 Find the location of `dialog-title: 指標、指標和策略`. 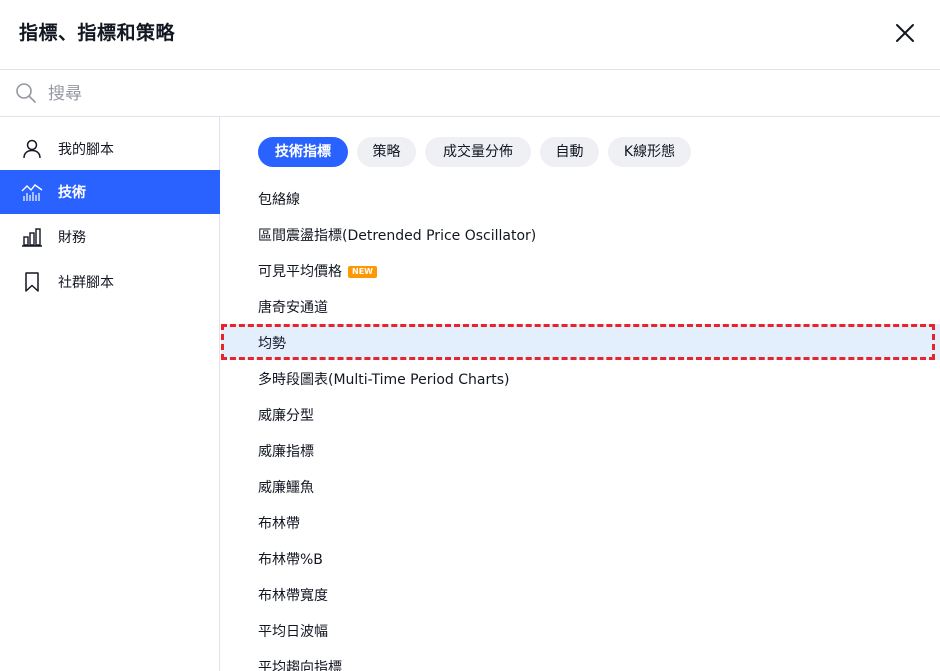

dialog-title: 指標、指標和策略 is located at coordinates (97, 33).